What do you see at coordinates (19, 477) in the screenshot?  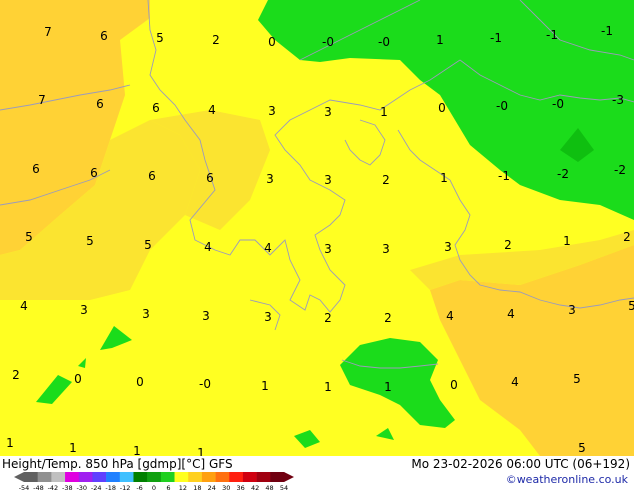 I see `colorbar-arrow-left` at bounding box center [19, 477].